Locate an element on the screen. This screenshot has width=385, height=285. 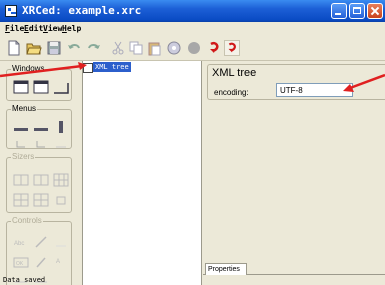
annotation-arrows is located at coordinates (192, 77).